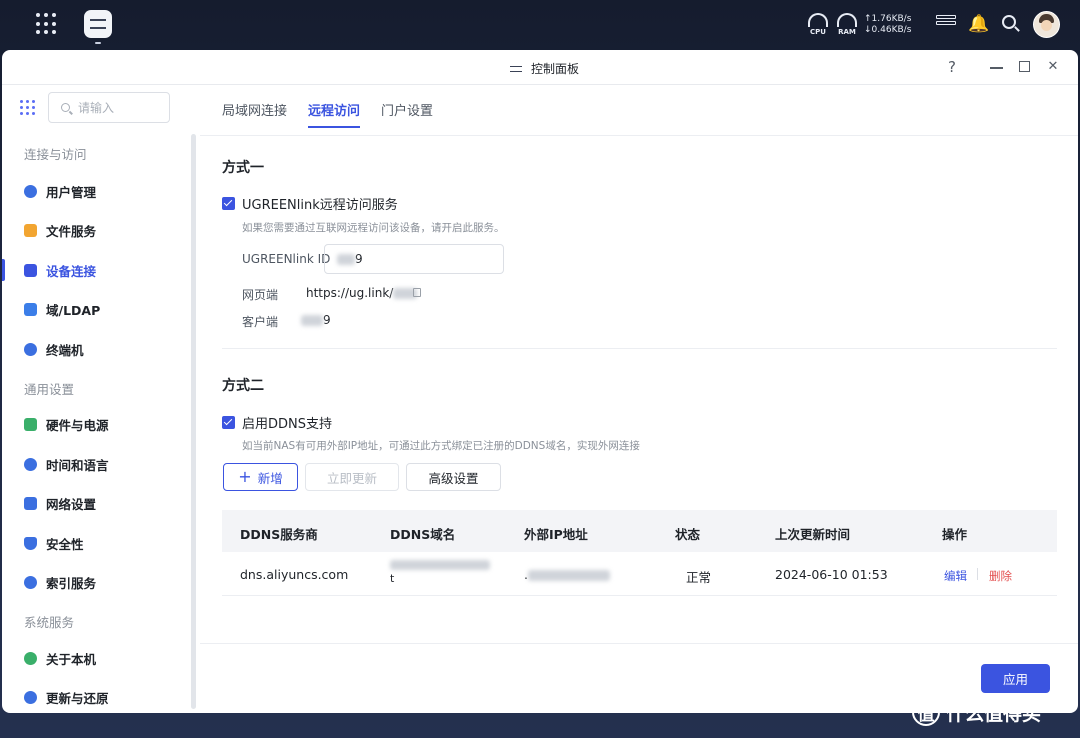 The image size is (1080, 738). What do you see at coordinates (423, 534) in the screenshot?
I see `col-domain: DDNS域名` at bounding box center [423, 534].